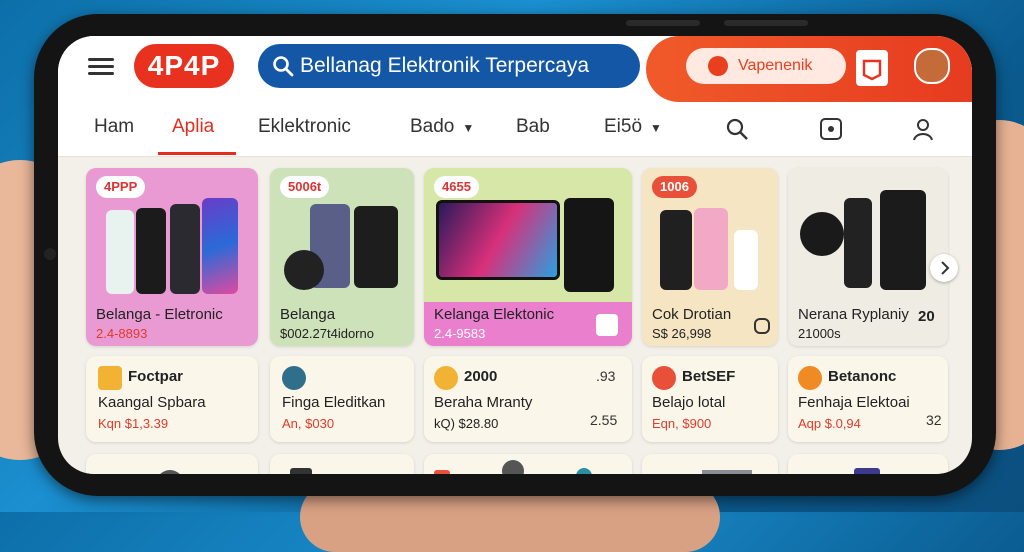 Image resolution: width=1024 pixels, height=552 pixels. I want to click on store-subtitle: Kaangal Spbara, so click(152, 402).